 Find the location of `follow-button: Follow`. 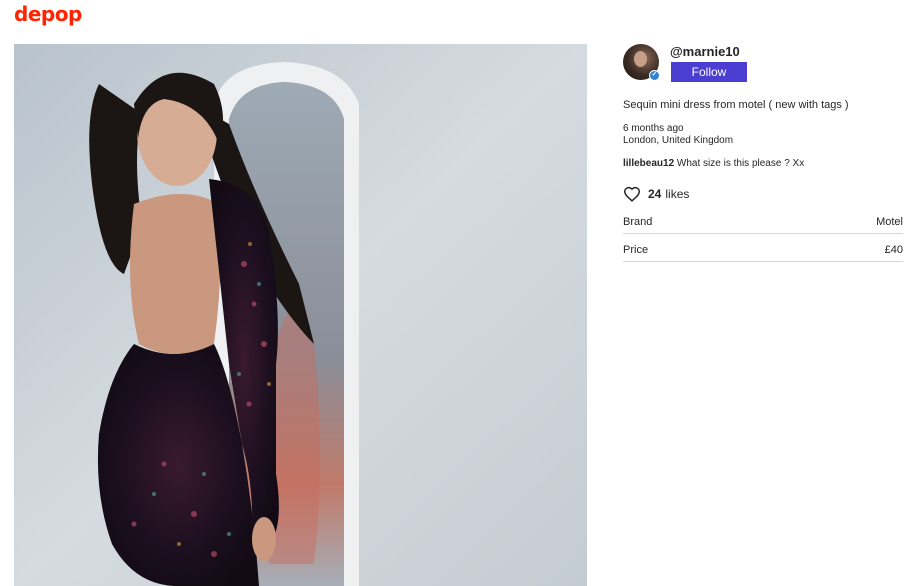

follow-button: Follow is located at coordinates (709, 72).